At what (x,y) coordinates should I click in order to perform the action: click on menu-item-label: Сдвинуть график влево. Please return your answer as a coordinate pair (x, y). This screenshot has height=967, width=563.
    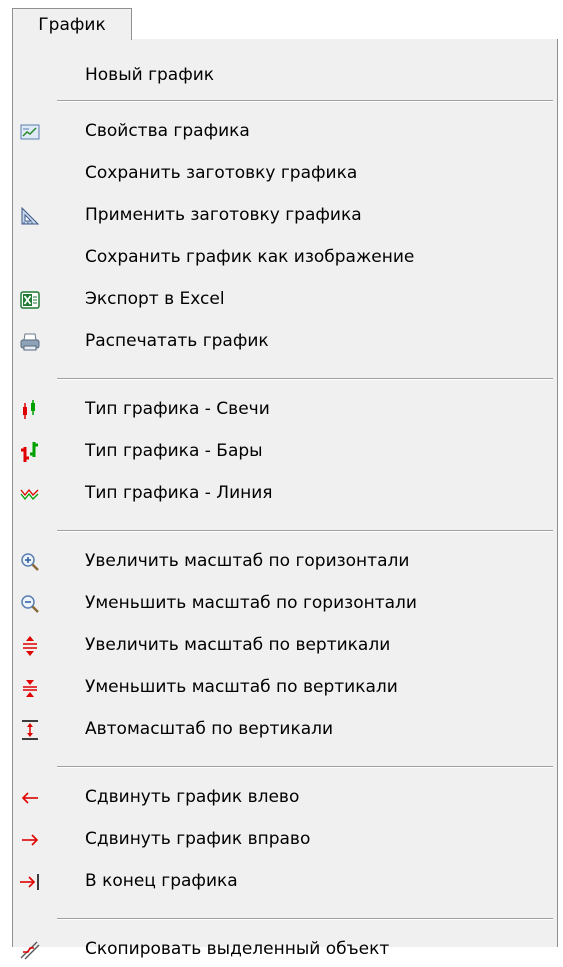
    Looking at the image, I should click on (192, 797).